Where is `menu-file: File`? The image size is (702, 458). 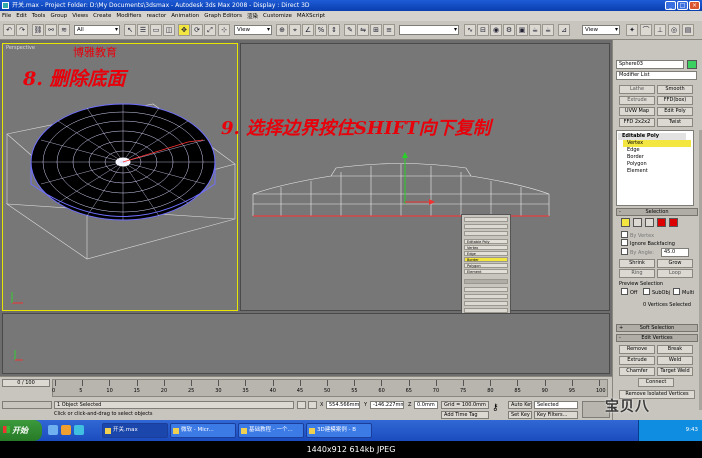 menu-file: File is located at coordinates (6, 16).